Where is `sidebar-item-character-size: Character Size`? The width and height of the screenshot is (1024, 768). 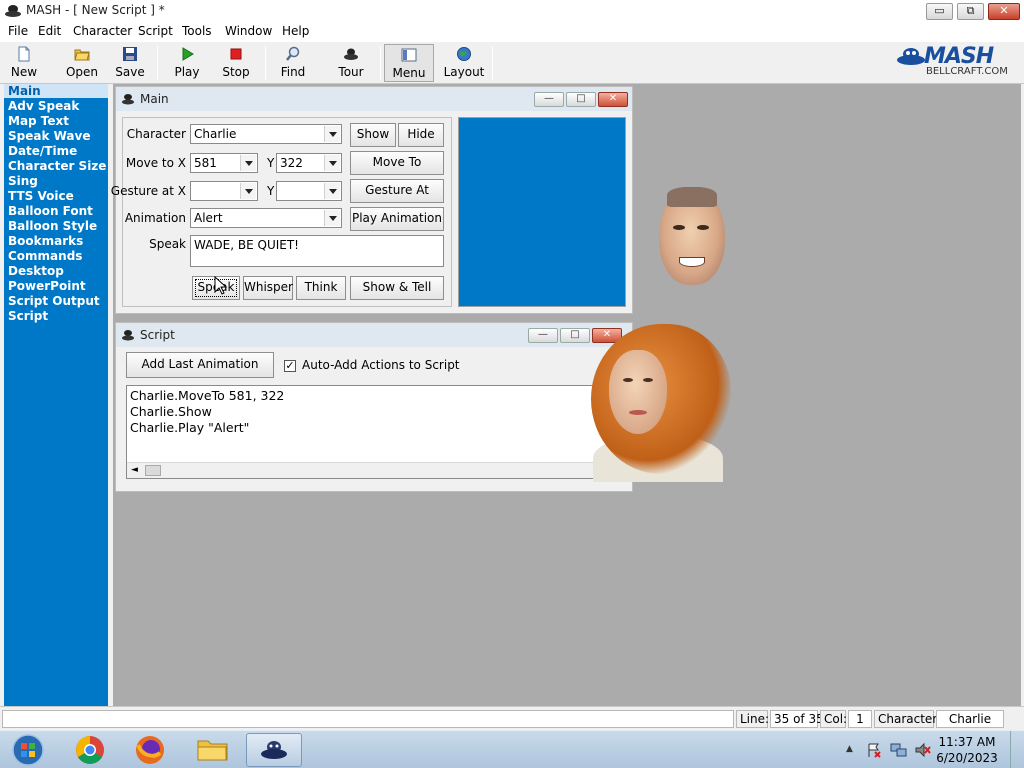
sidebar-item-character-size: Character Size is located at coordinates (57, 166).